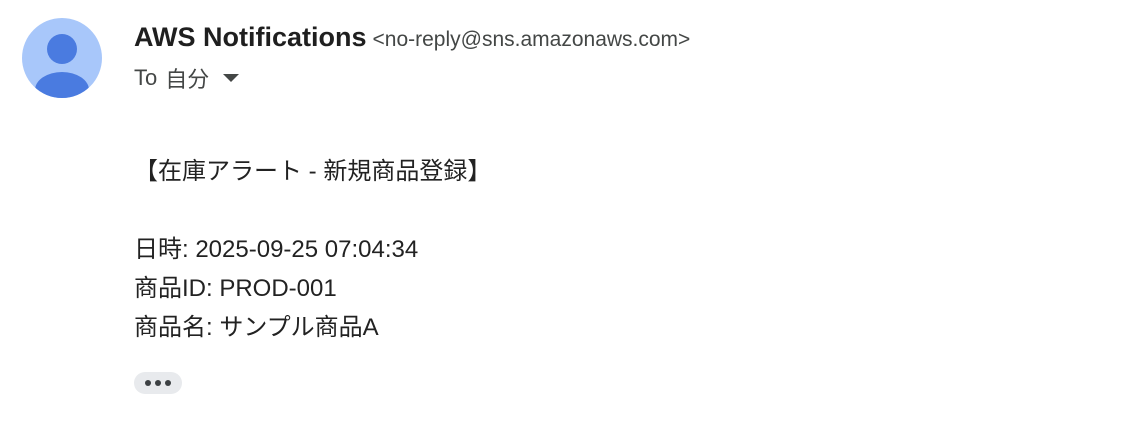  What do you see at coordinates (62, 66) in the screenshot?
I see `person-icon` at bounding box center [62, 66].